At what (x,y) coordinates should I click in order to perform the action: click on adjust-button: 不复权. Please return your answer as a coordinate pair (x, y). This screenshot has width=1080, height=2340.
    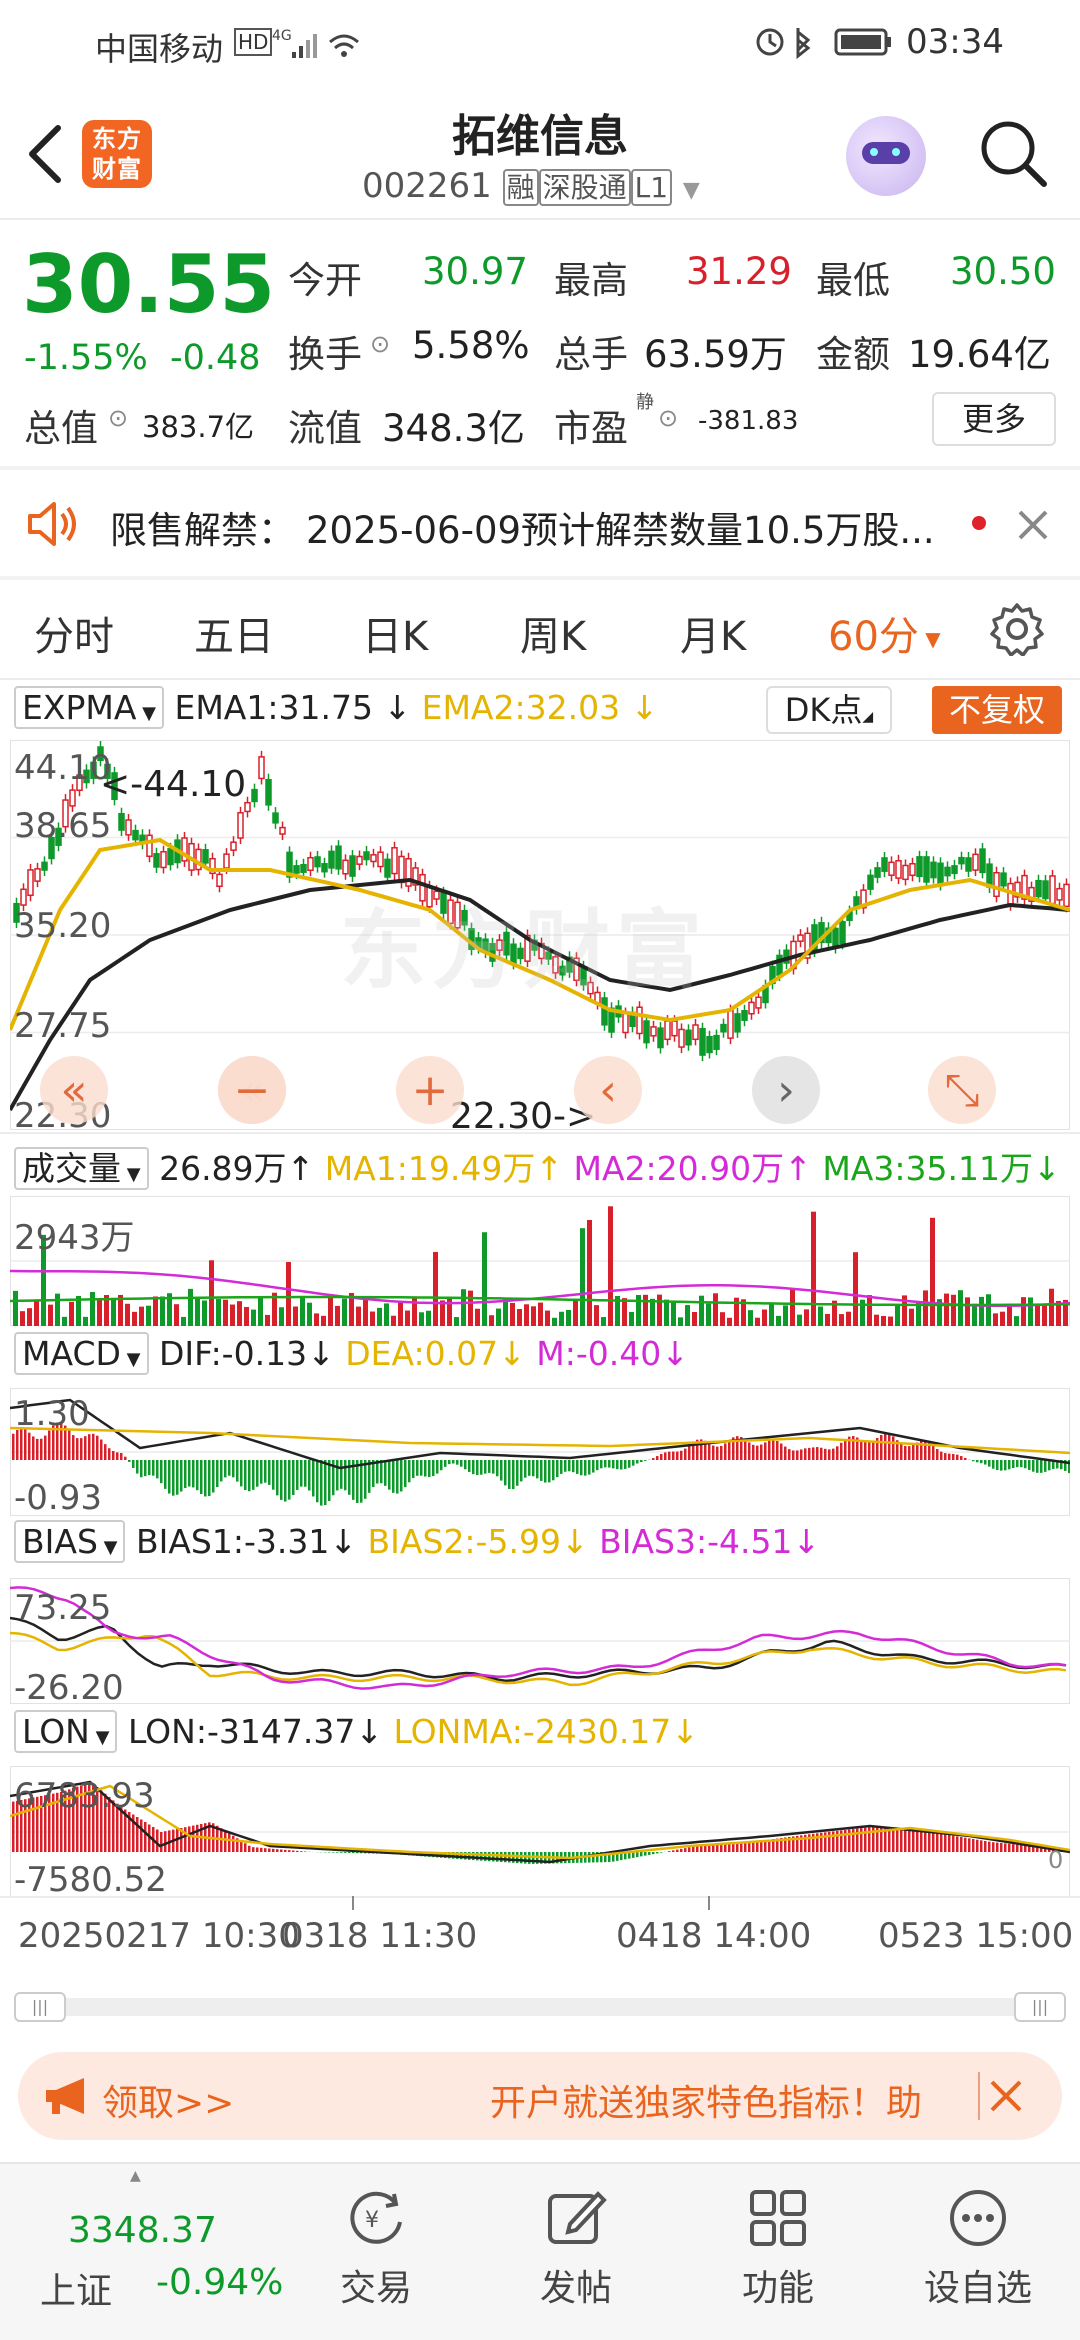
    Looking at the image, I should click on (997, 710).